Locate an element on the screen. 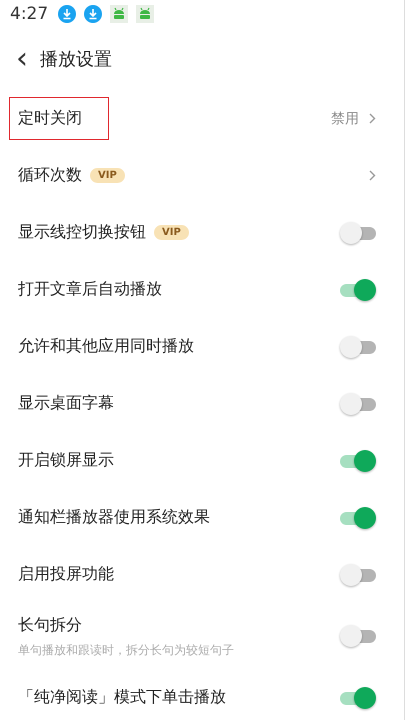 This screenshot has width=405, height=720. setting-label: 循环次数 is located at coordinates (50, 175).